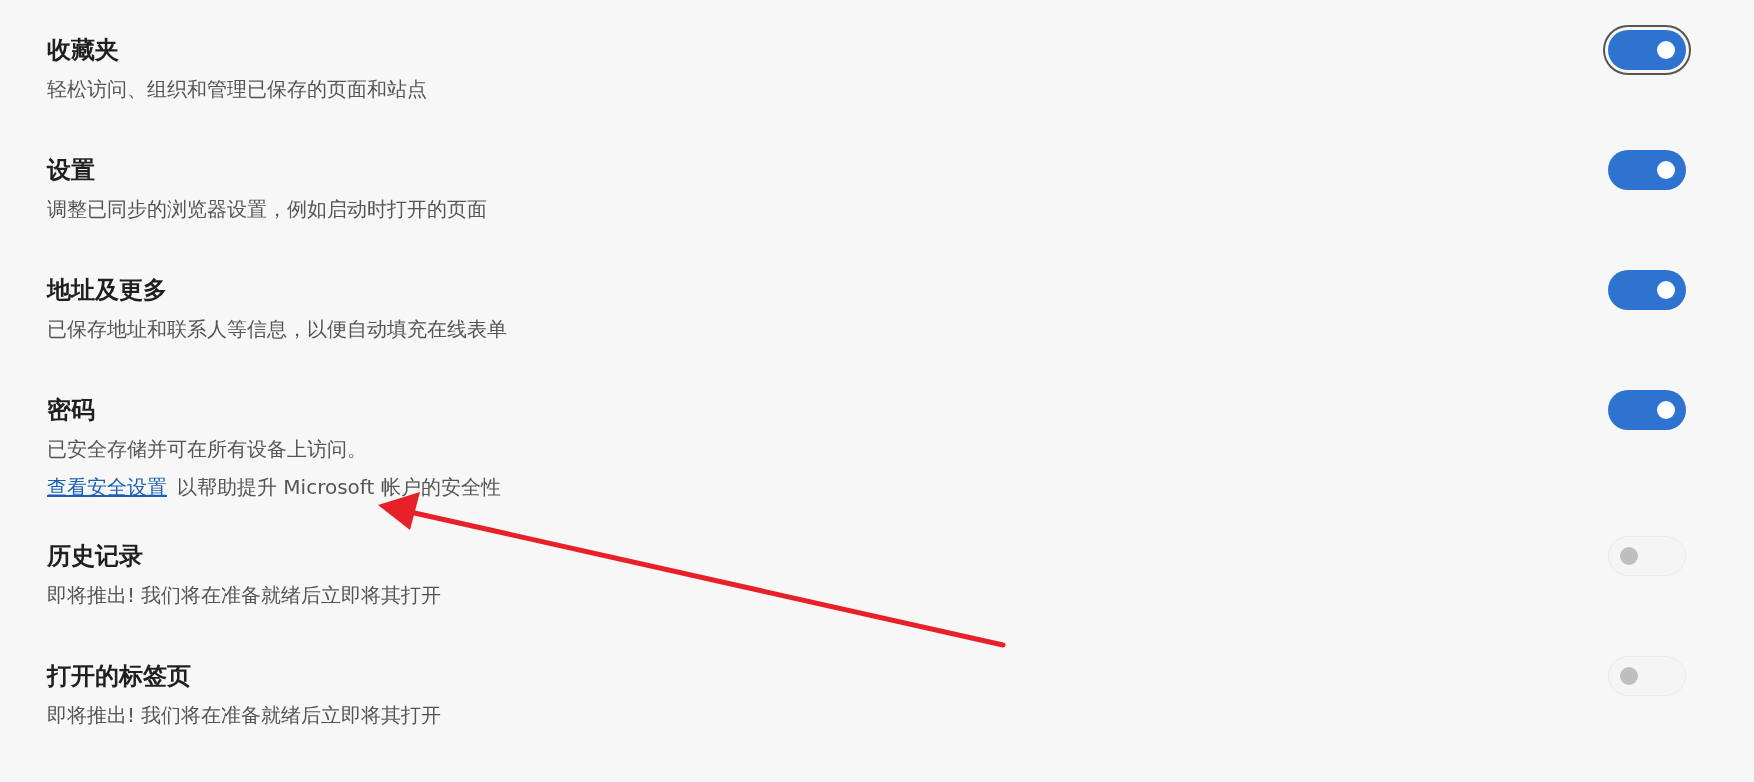 This screenshot has height=782, width=1754. Describe the element at coordinates (71, 170) in the screenshot. I see `setting-title: 设置` at that location.